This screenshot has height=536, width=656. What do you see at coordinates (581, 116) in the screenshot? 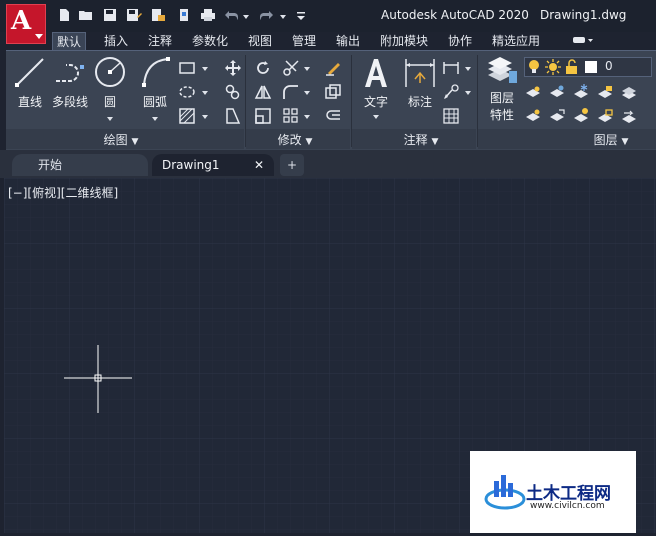
I see `layer-thaw-icon` at bounding box center [581, 116].